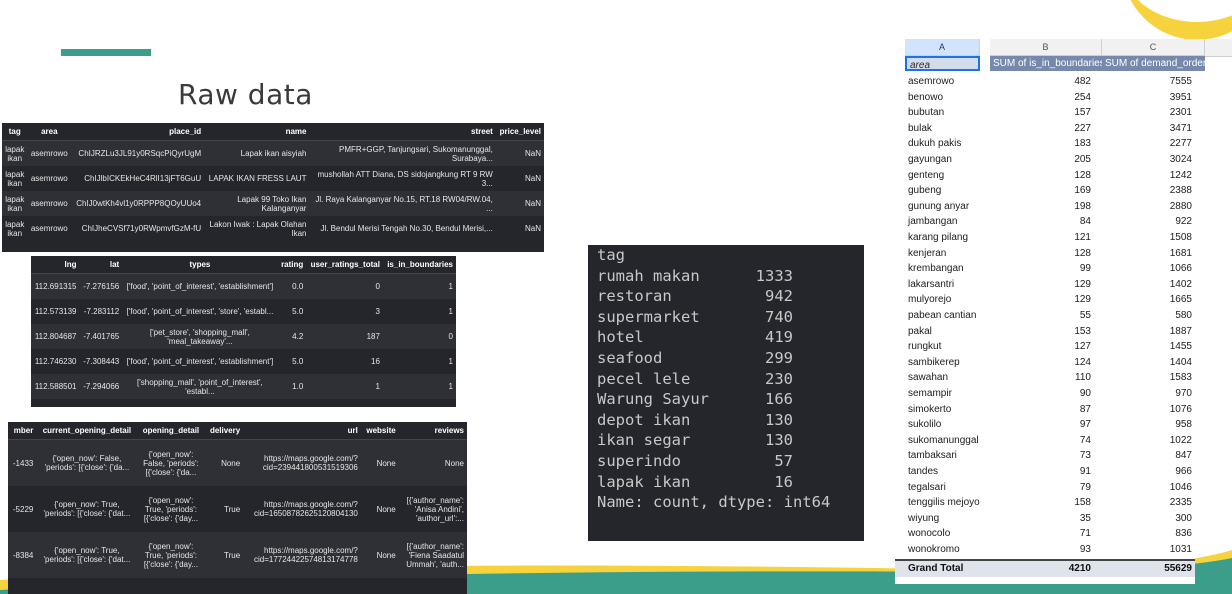 The image size is (1232, 594). I want to click on pivot-row: rungkut 127 1455, so click(1045, 347).